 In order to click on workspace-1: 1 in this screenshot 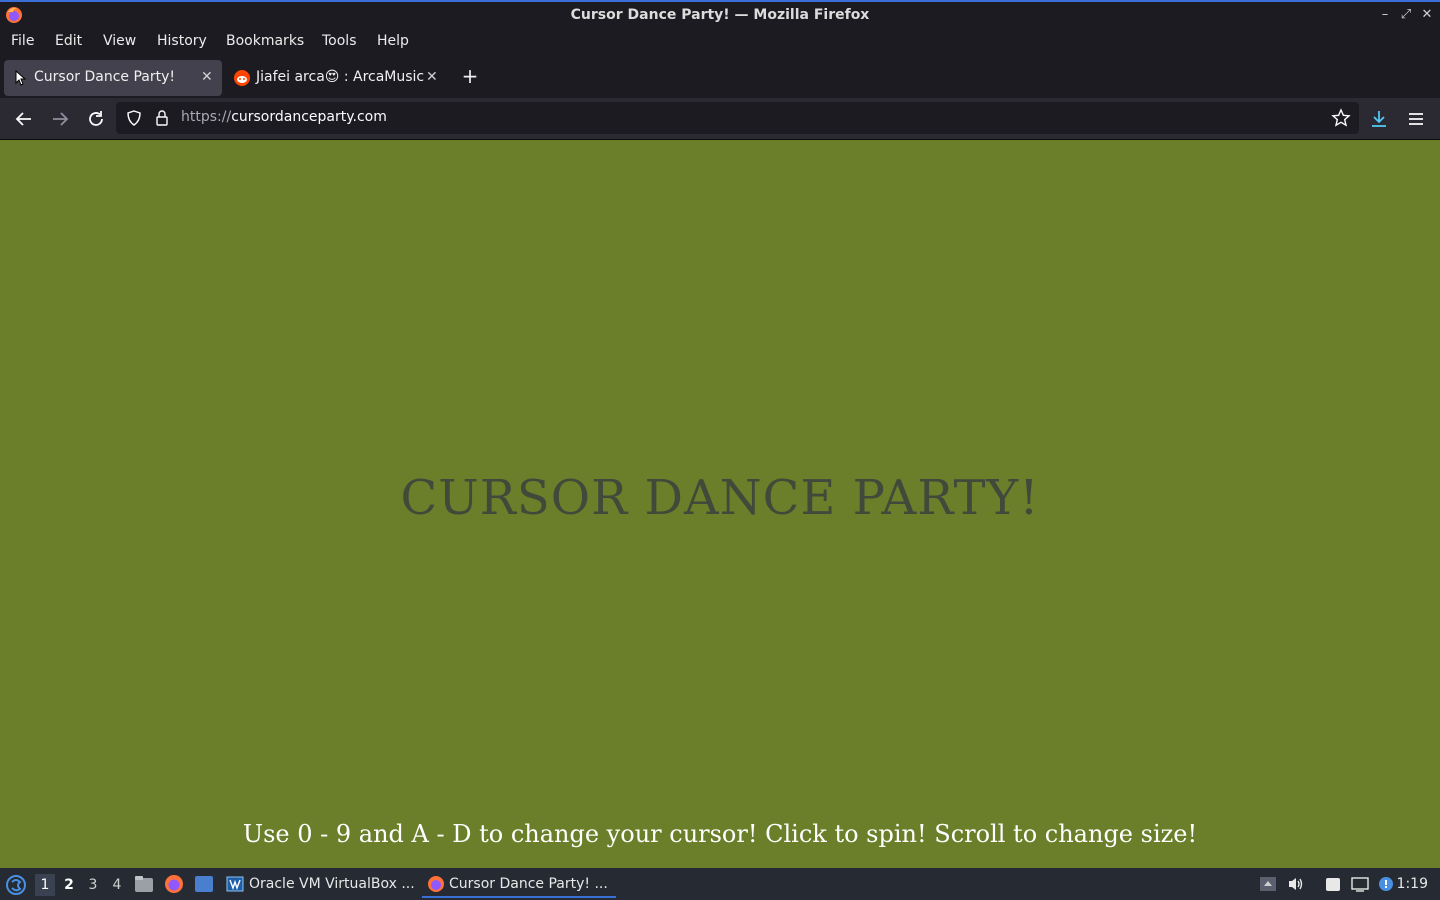, I will do `click(45, 885)`.